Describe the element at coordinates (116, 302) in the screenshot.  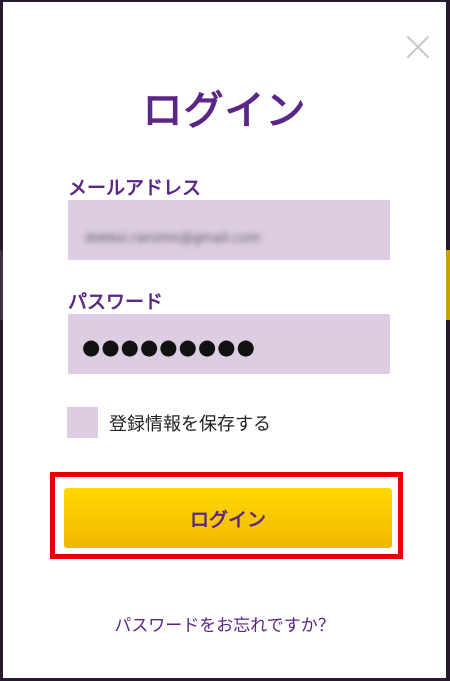
I see `password-label: パスワード` at that location.